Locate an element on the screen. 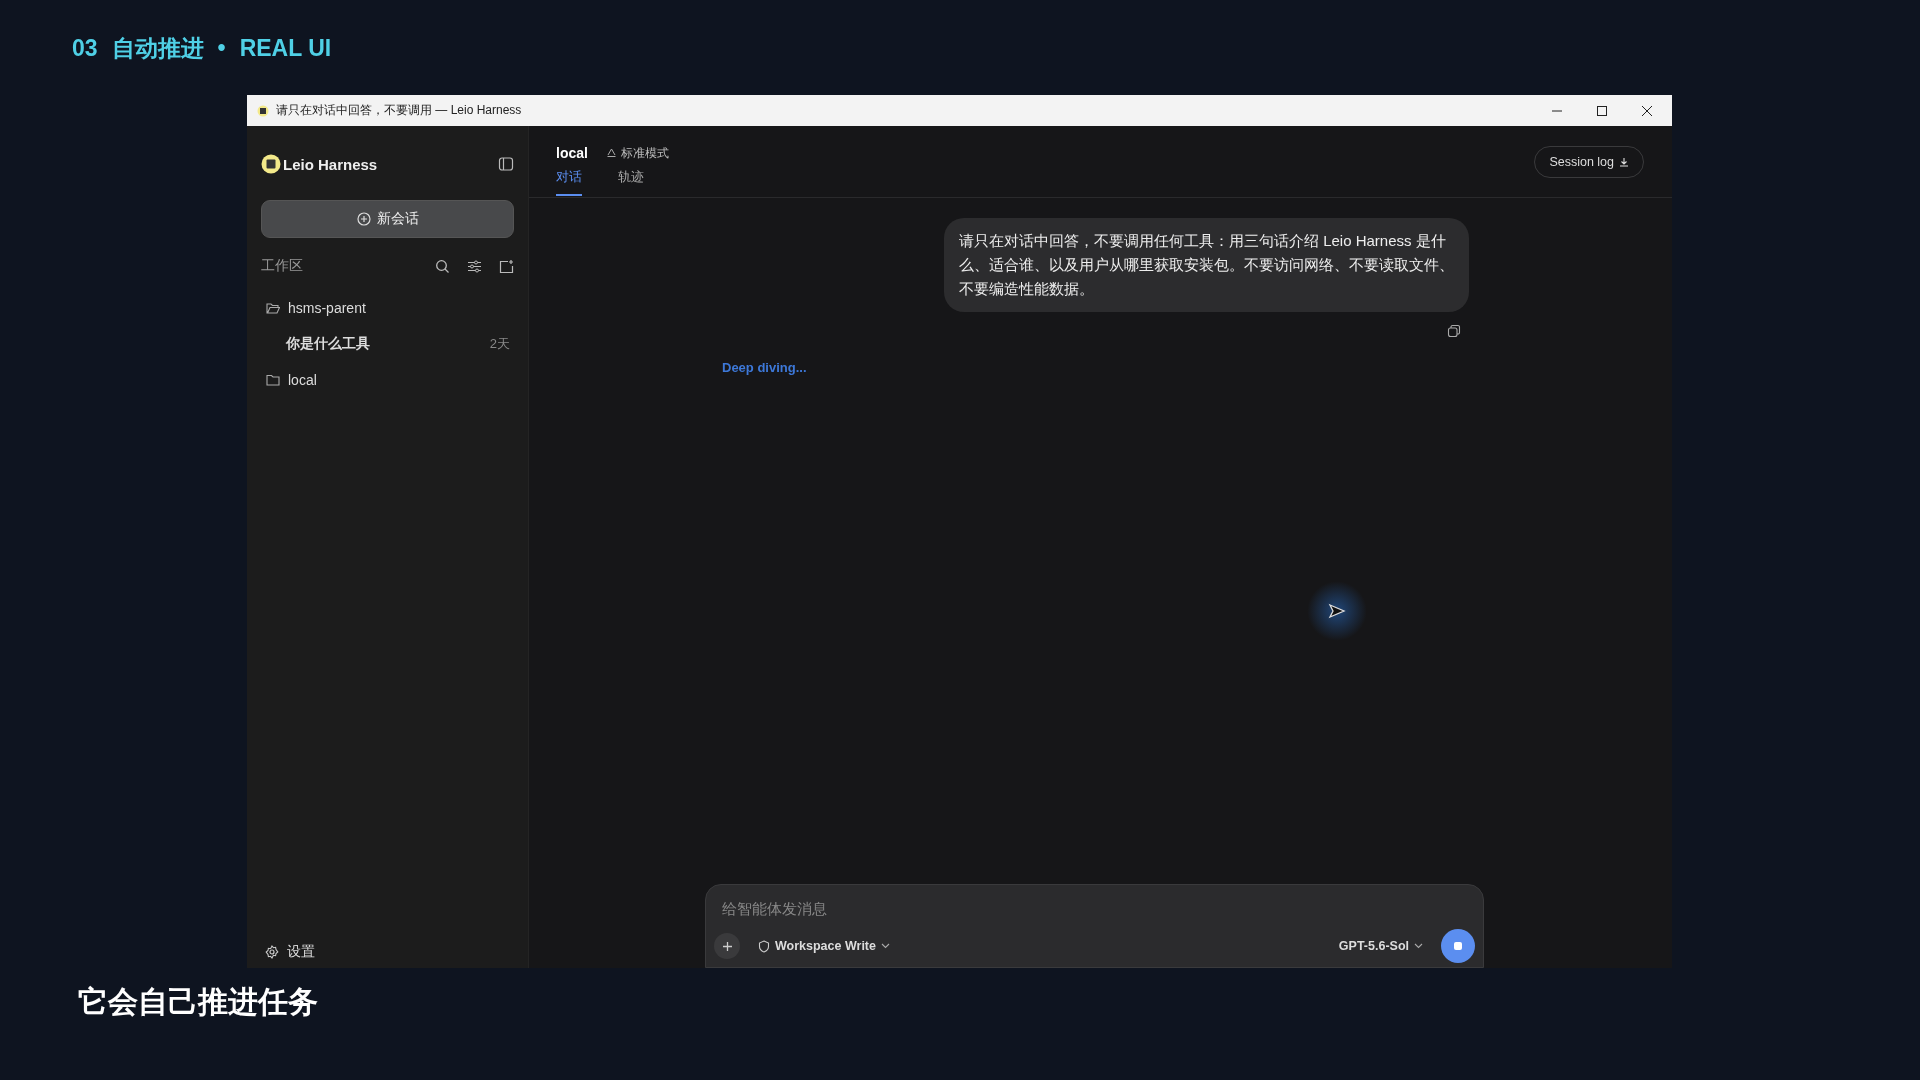 The height and width of the screenshot is (1080, 1920). settings-icon is located at coordinates (272, 952).